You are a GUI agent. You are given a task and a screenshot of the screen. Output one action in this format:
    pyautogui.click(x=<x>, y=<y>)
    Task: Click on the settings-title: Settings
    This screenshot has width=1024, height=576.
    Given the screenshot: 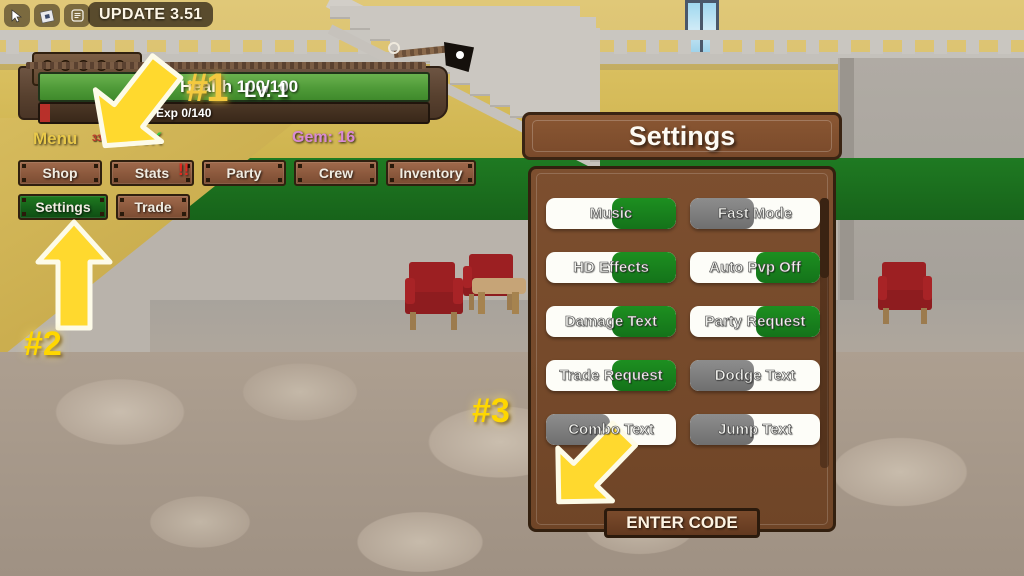 What is the action you would take?
    pyautogui.click(x=682, y=135)
    